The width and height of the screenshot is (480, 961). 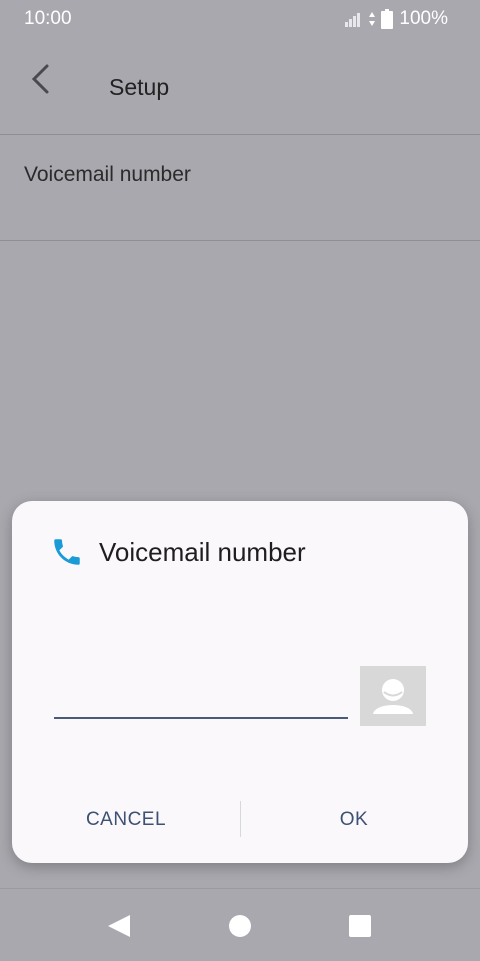 What do you see at coordinates (423, 18) in the screenshot?
I see `battery-level: 100%` at bounding box center [423, 18].